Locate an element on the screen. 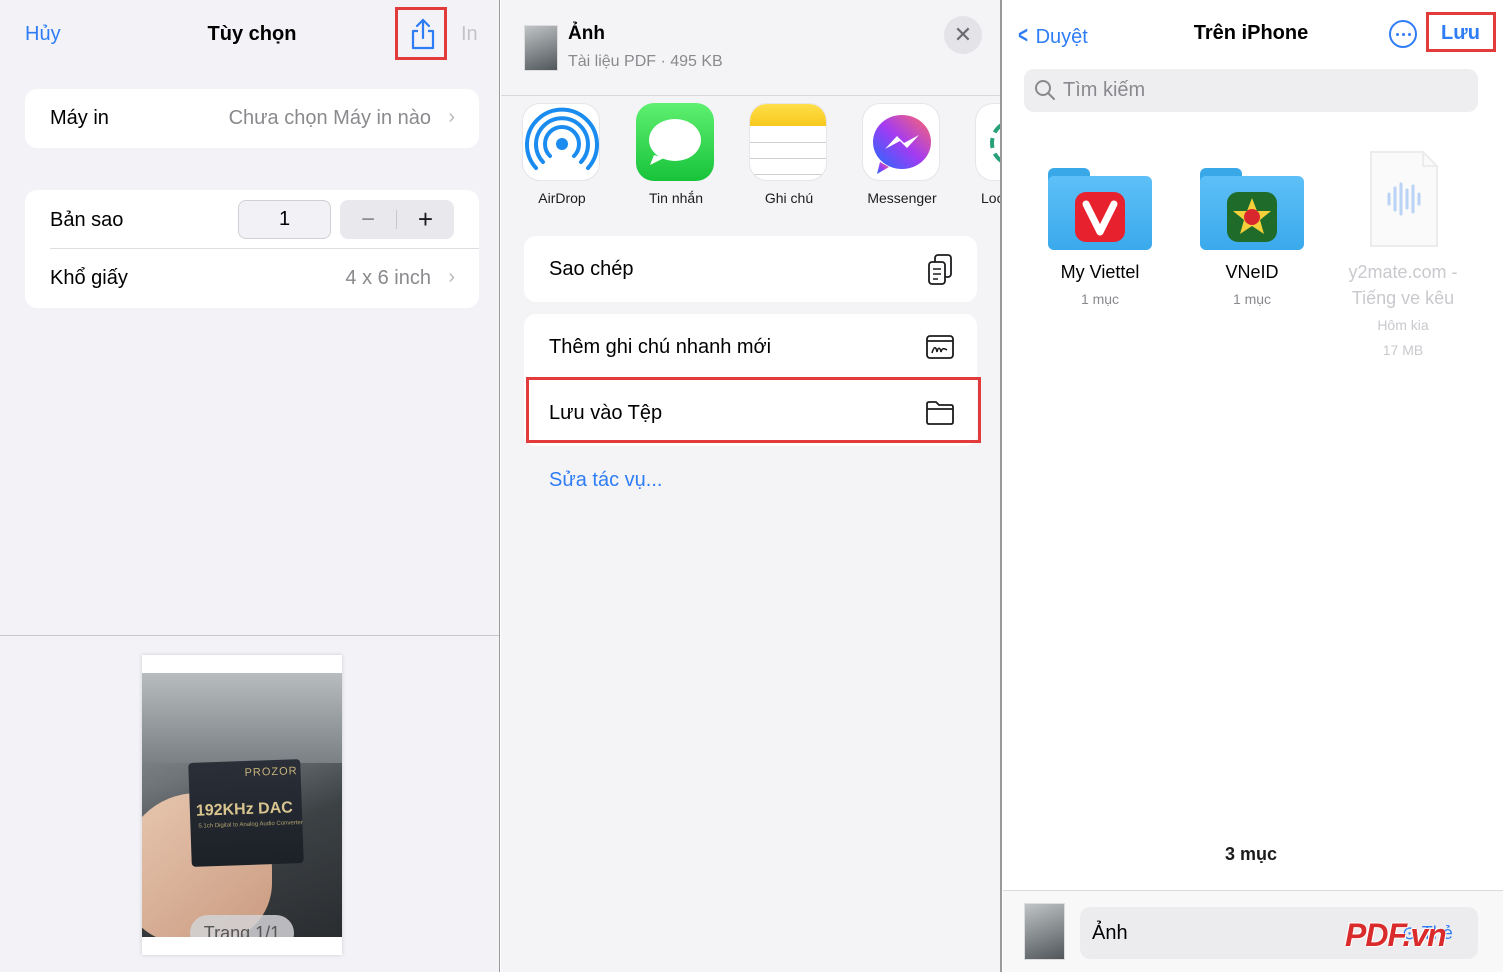  action-label: Thêm ghi chú nhanh mới is located at coordinates (660, 347).